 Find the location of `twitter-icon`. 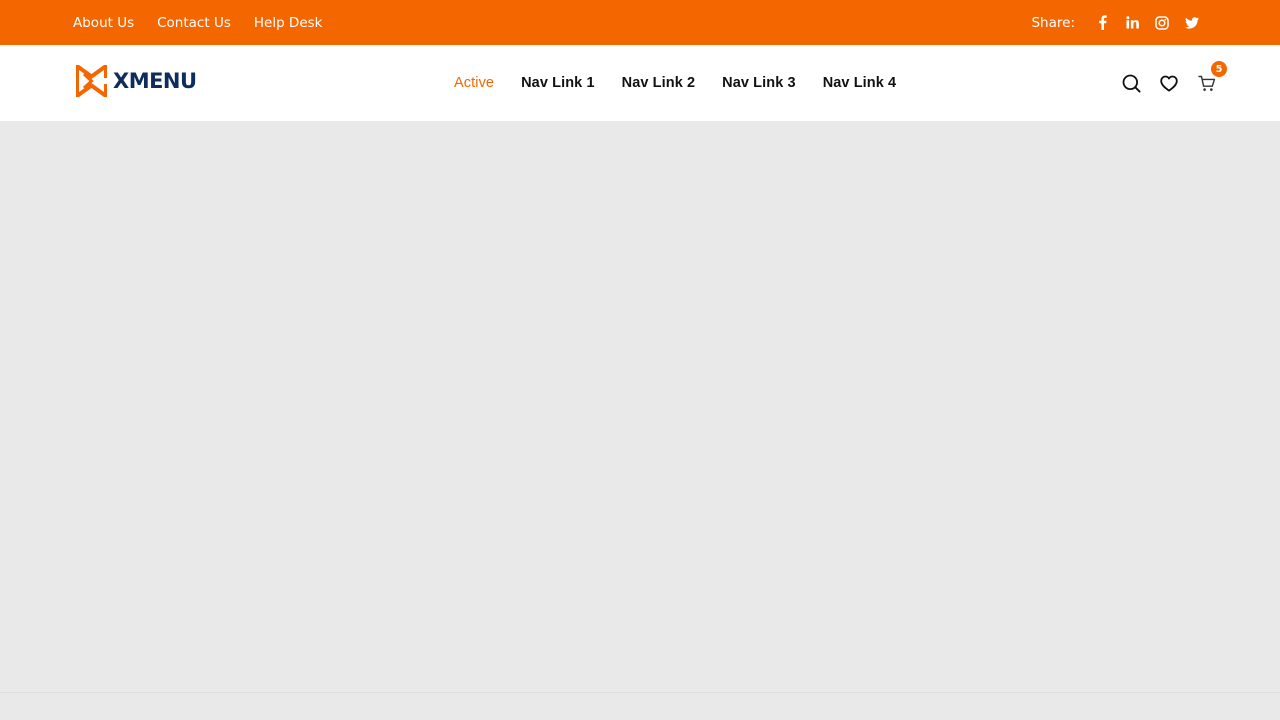

twitter-icon is located at coordinates (1192, 23).